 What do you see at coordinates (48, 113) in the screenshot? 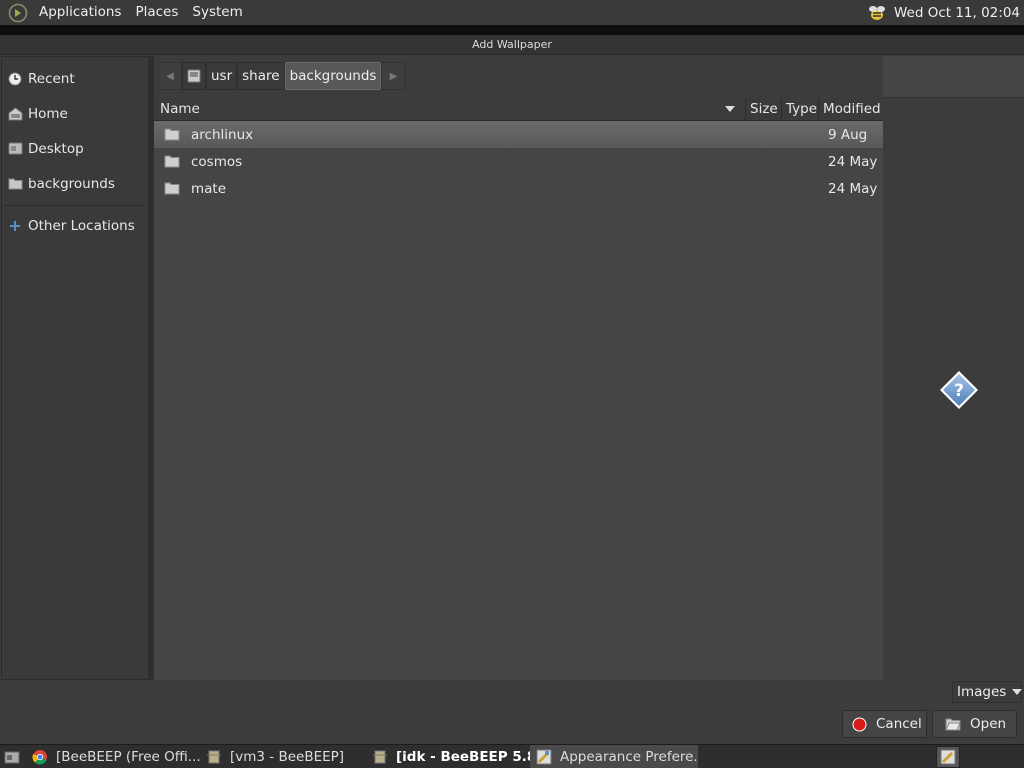
I see `sidebar-item-label: Home` at bounding box center [48, 113].